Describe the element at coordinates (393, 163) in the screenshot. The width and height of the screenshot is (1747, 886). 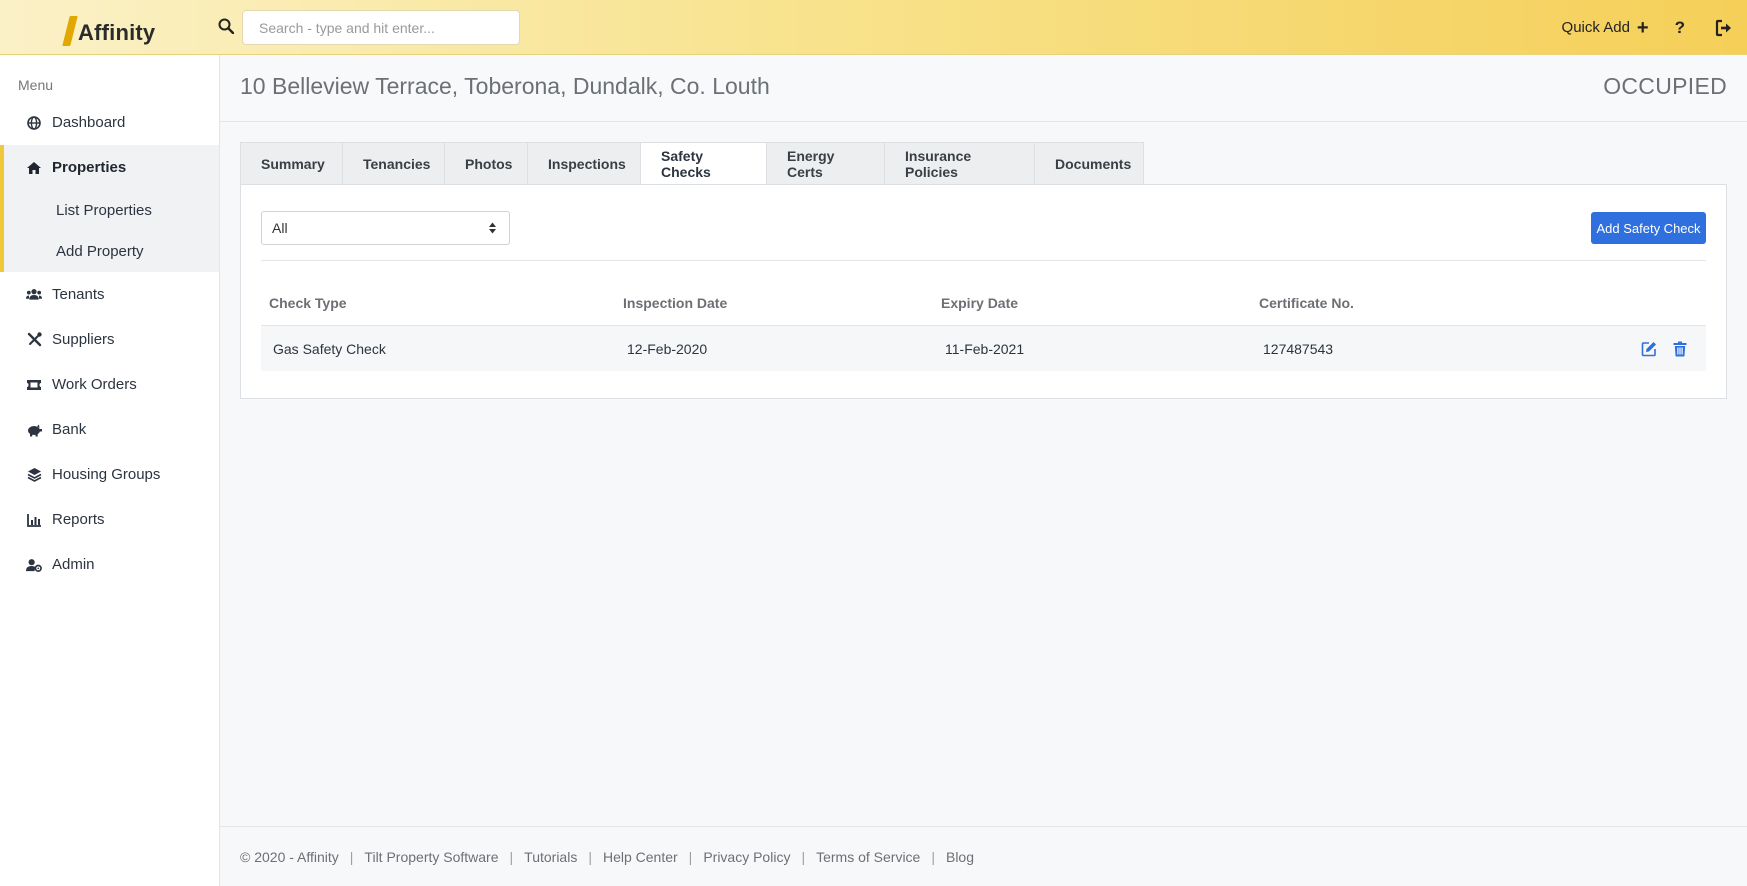
I see `tab-tenancies: Tenancies` at that location.